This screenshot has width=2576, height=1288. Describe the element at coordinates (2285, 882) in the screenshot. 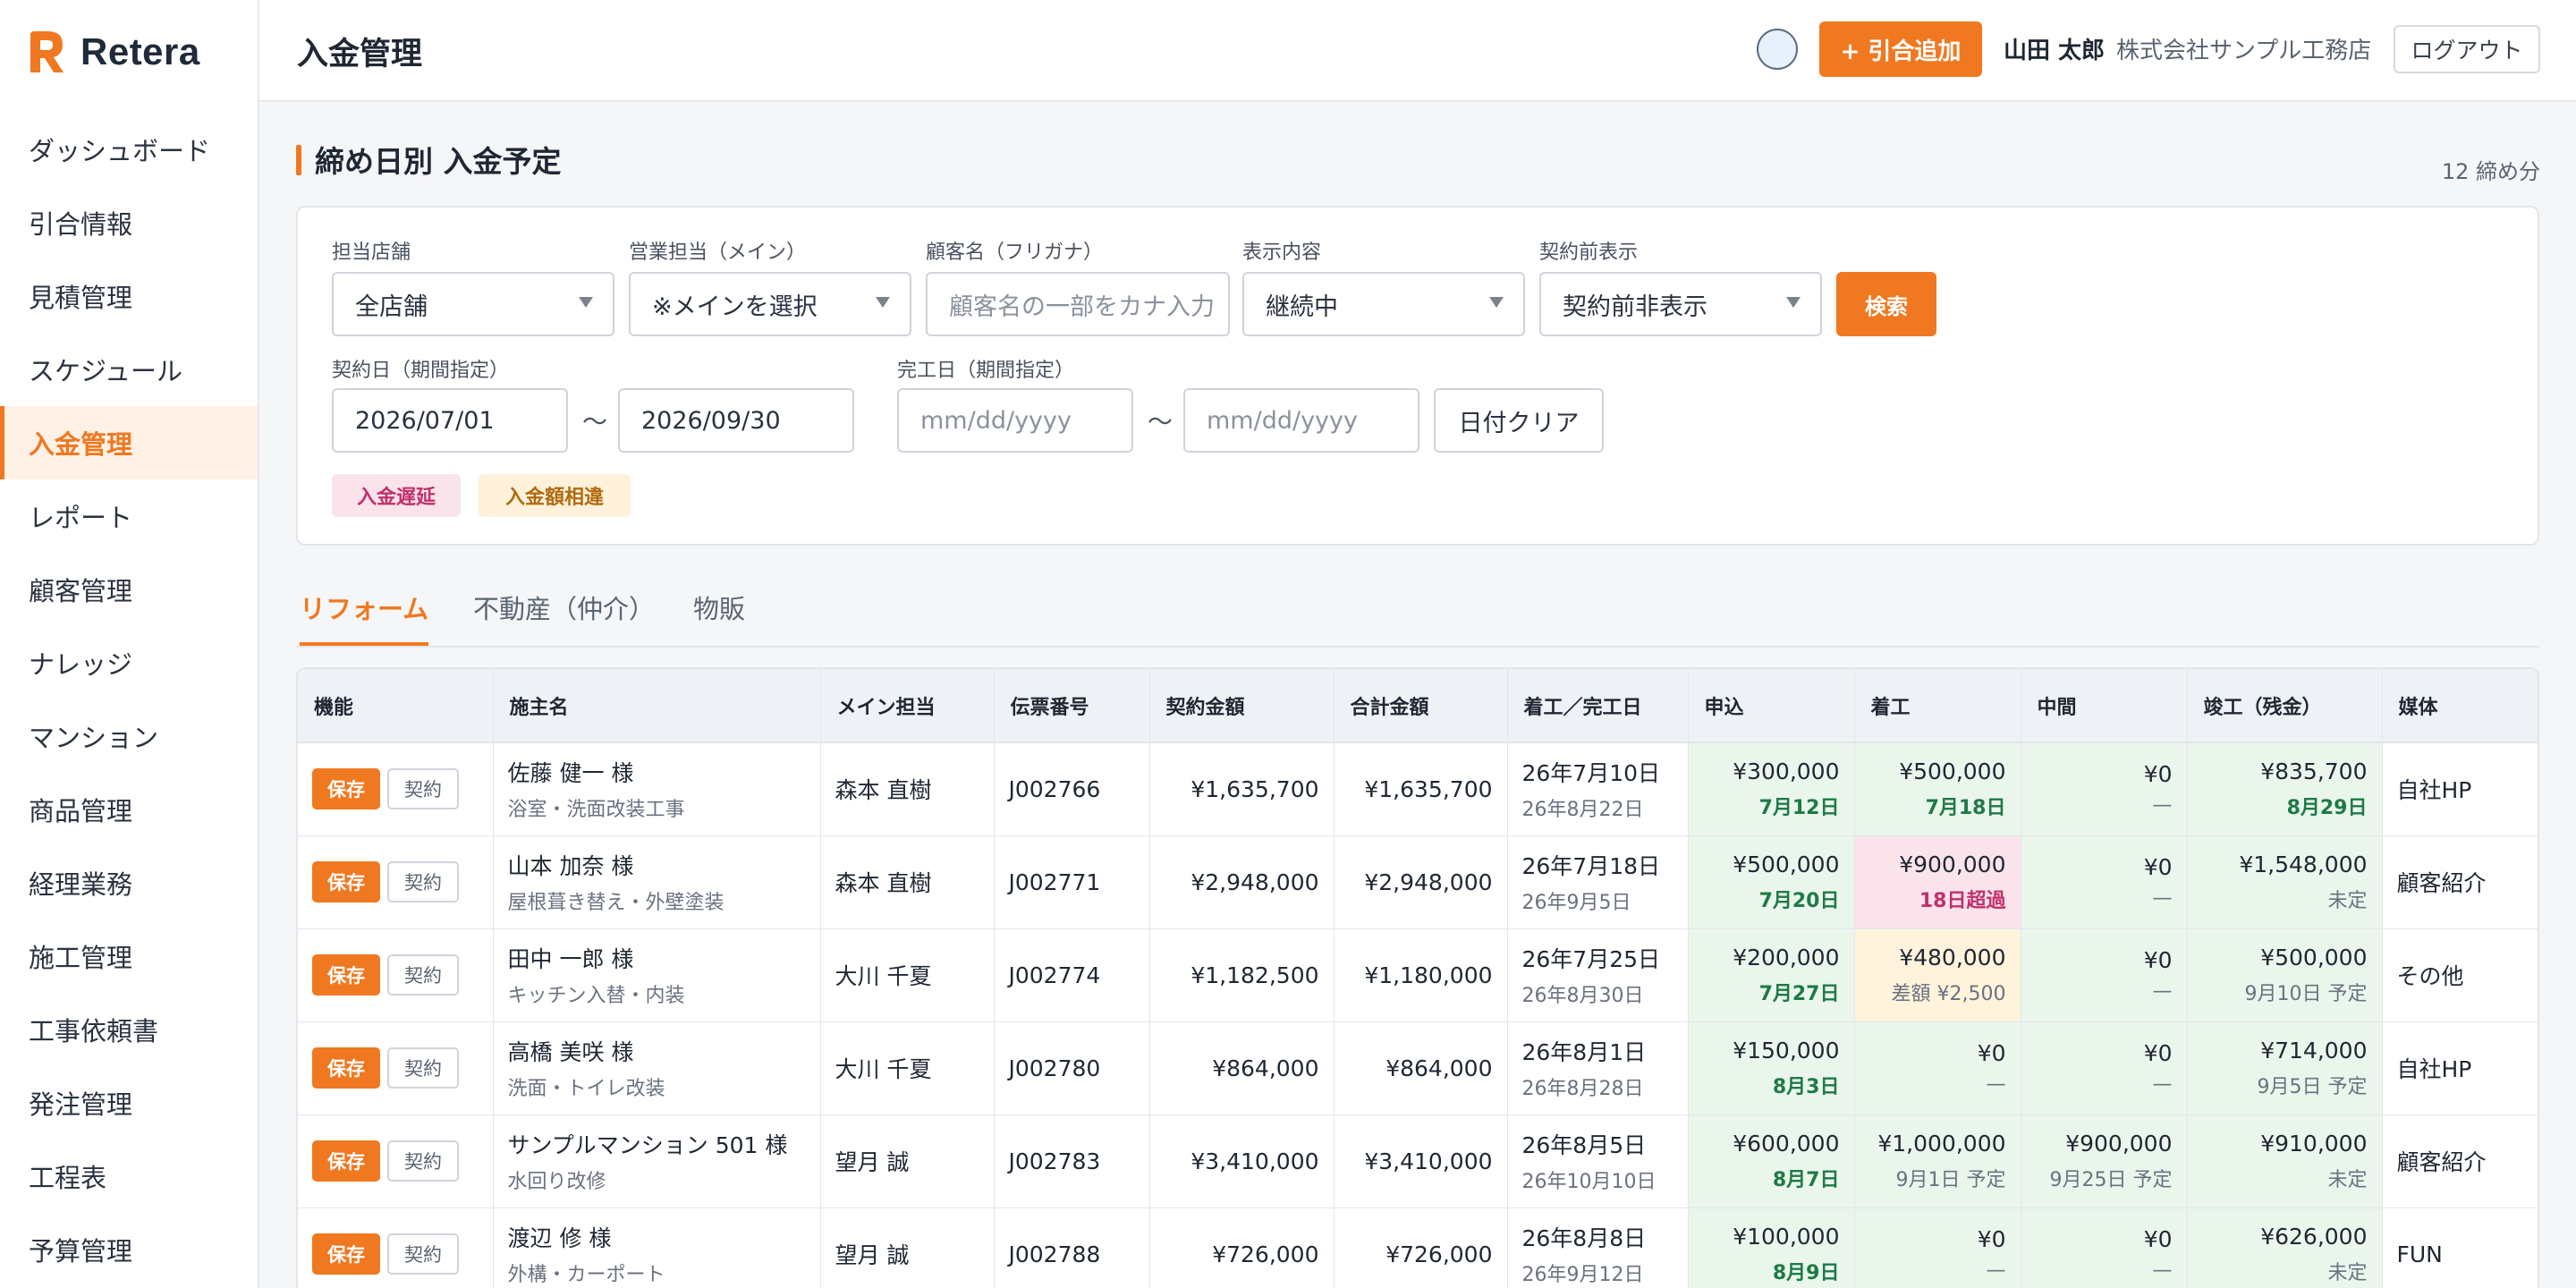

I see `final-payment-cell: ¥1,548,000 未定` at that location.